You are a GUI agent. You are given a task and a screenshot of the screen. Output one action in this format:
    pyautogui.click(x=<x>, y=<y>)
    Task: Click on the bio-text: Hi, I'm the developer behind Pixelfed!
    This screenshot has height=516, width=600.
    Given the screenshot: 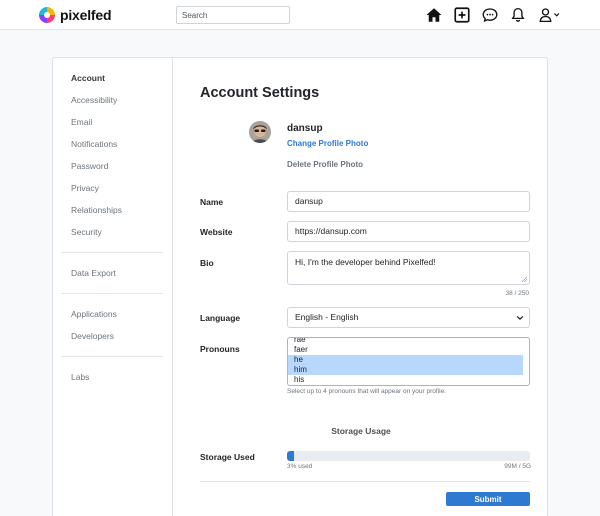 What is the action you would take?
    pyautogui.click(x=365, y=262)
    